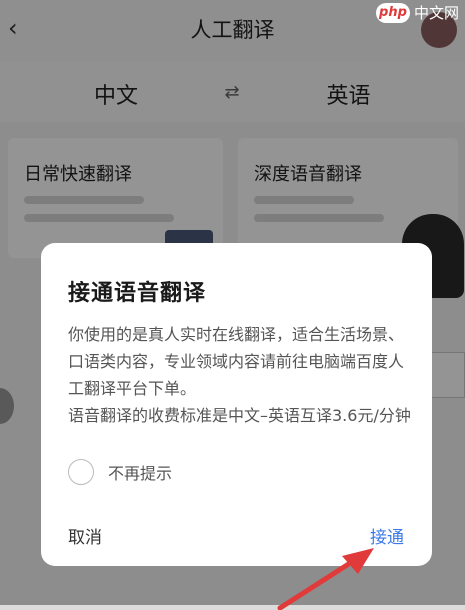 This screenshot has height=610, width=465. I want to click on radio-circle-icon, so click(81, 472).